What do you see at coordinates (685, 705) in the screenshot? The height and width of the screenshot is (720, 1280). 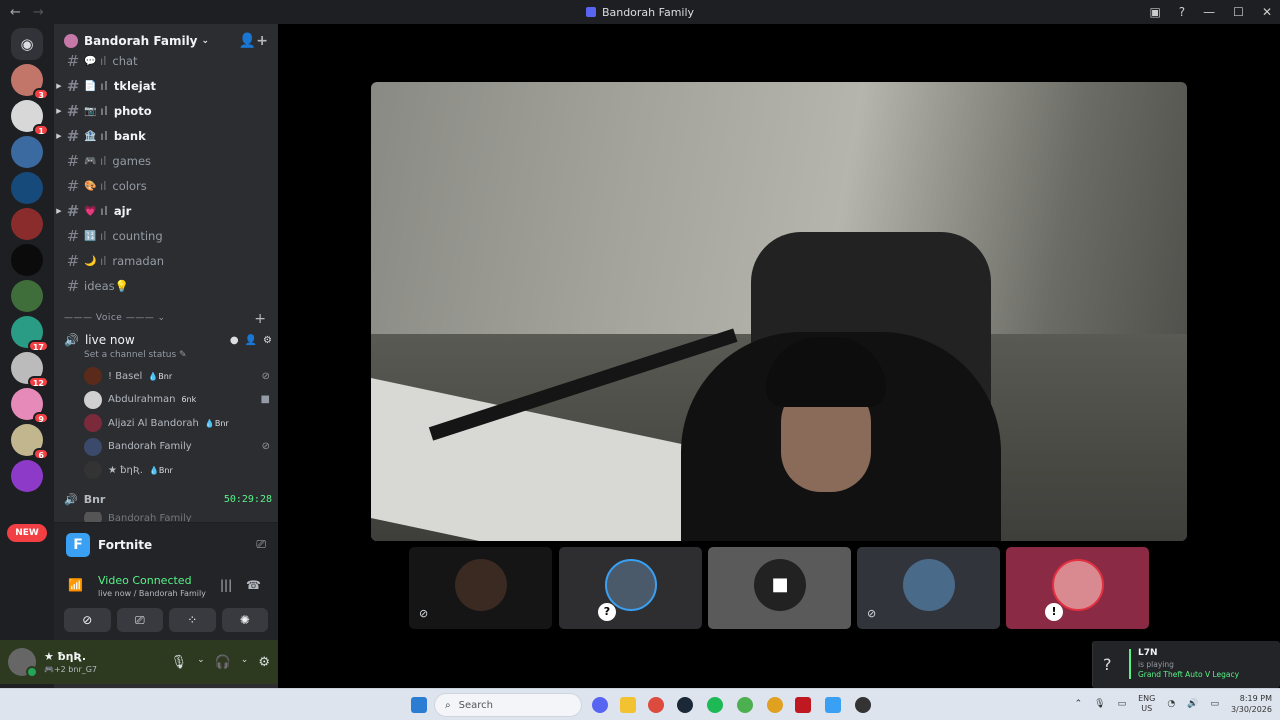 I see `steam-icon` at bounding box center [685, 705].